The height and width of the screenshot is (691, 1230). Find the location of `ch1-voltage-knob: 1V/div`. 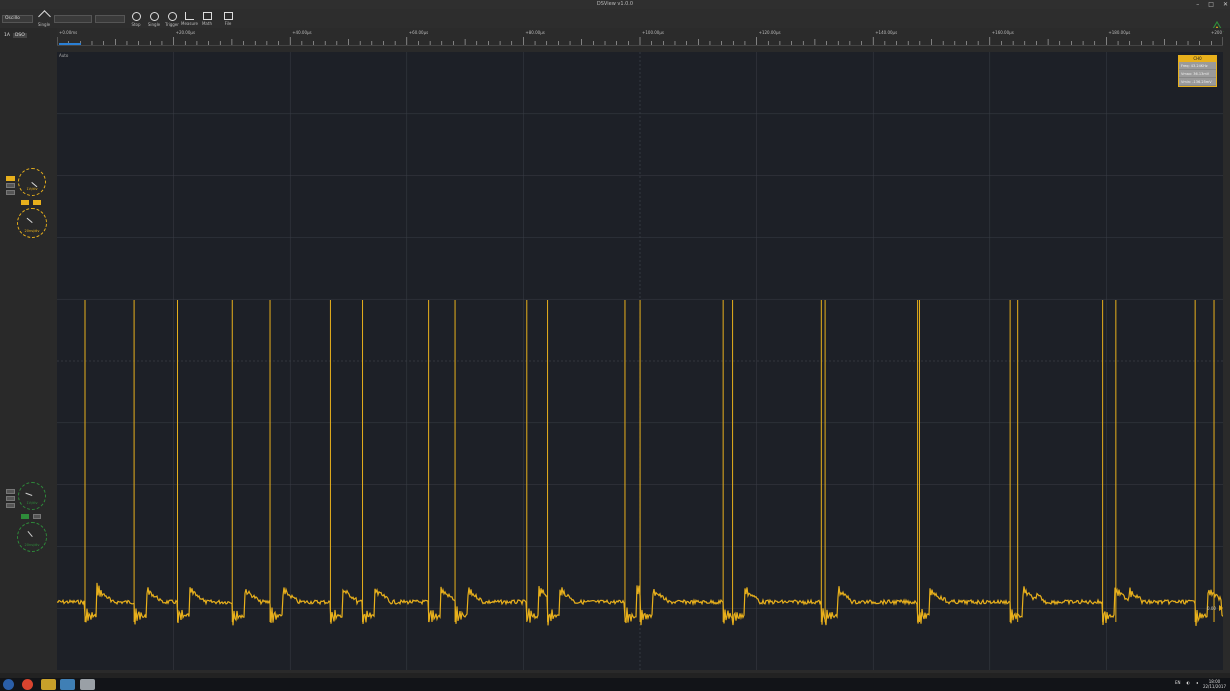

ch1-voltage-knob: 1V/div is located at coordinates (32, 496).